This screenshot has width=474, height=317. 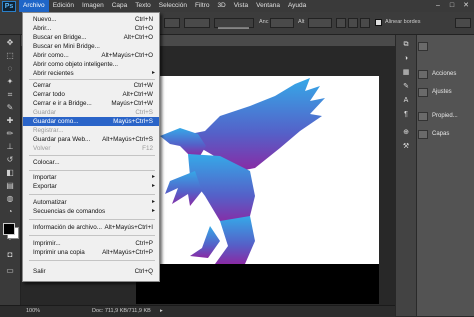 What do you see at coordinates (143, 6) in the screenshot?
I see `menu-texto: Texto` at bounding box center [143, 6].